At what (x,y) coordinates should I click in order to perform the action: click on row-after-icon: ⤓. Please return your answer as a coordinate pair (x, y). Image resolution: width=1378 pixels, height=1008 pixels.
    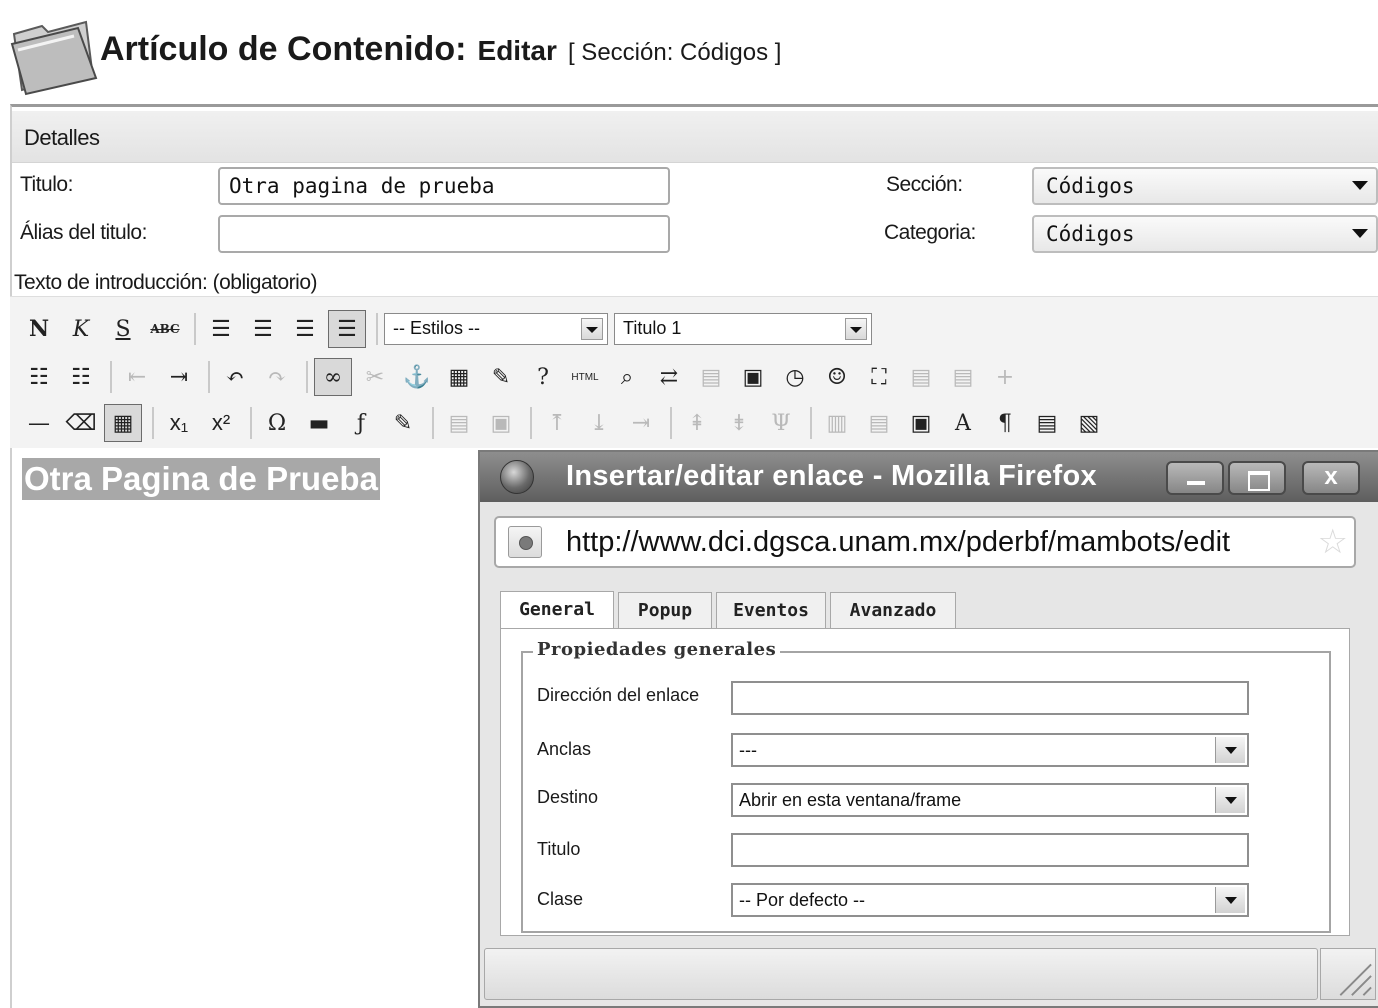
    Looking at the image, I should click on (599, 423).